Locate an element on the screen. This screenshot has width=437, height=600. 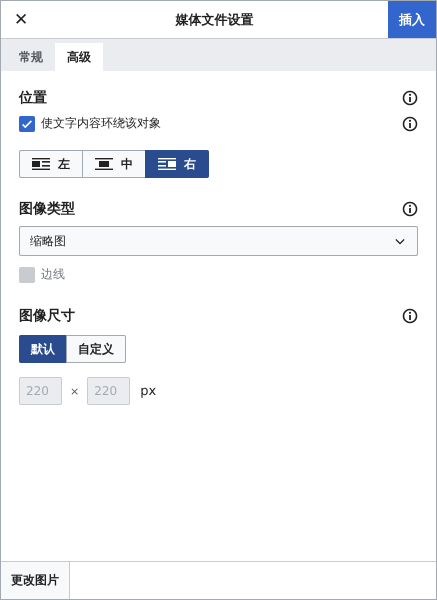
section-heading: 图像尺寸 is located at coordinates (47, 316).